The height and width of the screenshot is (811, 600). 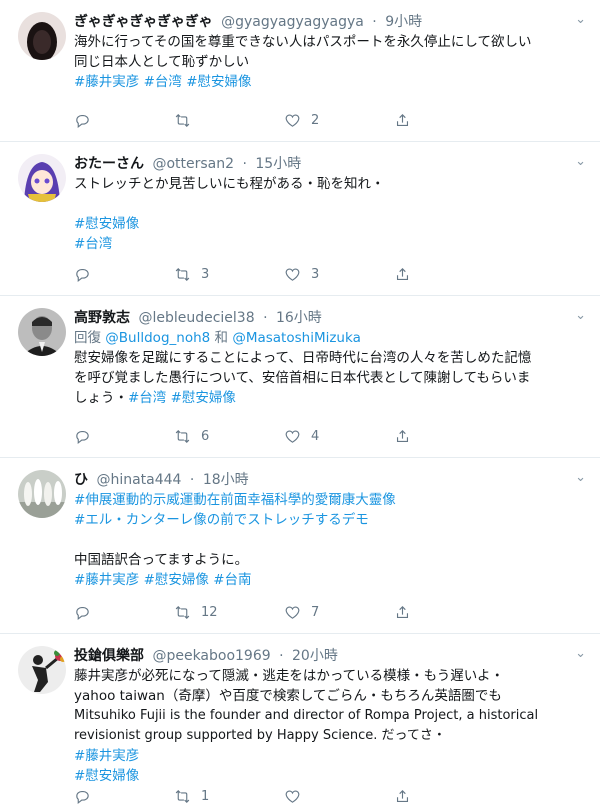 I want to click on retweet-button: 1, so click(x=191, y=796).